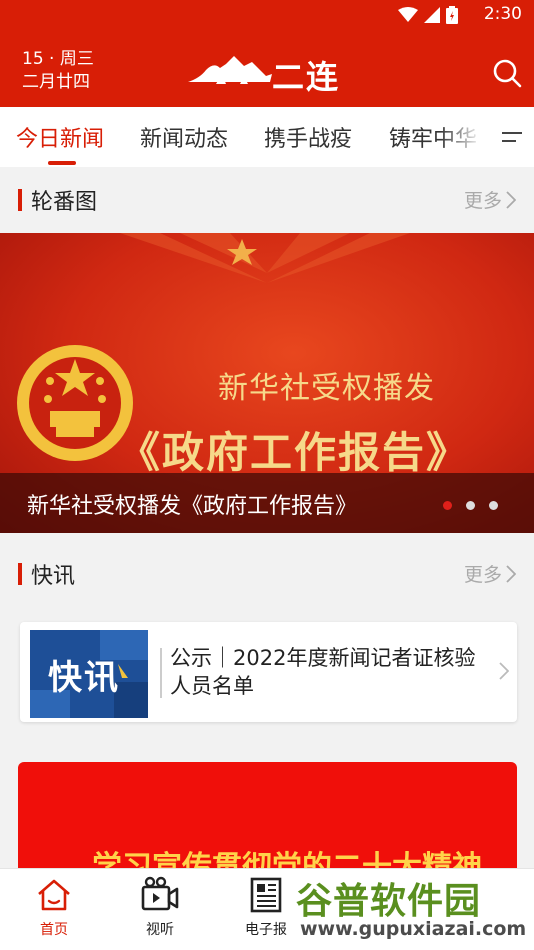 This screenshot has width=534, height=950. What do you see at coordinates (389, 901) in the screenshot?
I see `watermark-title: 谷普软件园` at bounding box center [389, 901].